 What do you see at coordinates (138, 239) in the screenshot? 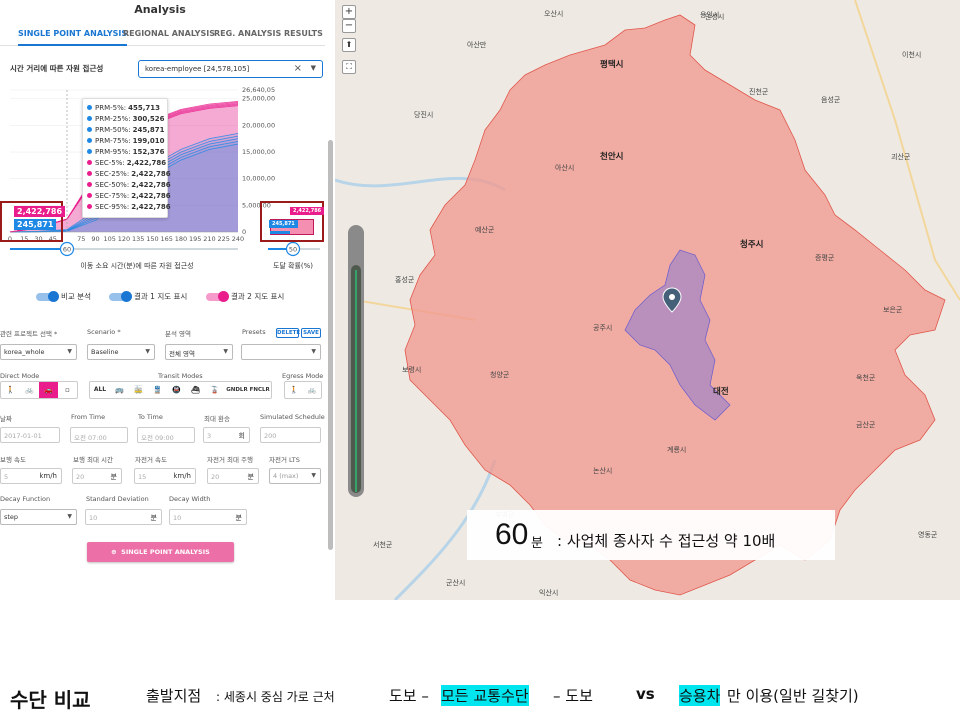
I see `x-tick-label: 135` at bounding box center [138, 239].